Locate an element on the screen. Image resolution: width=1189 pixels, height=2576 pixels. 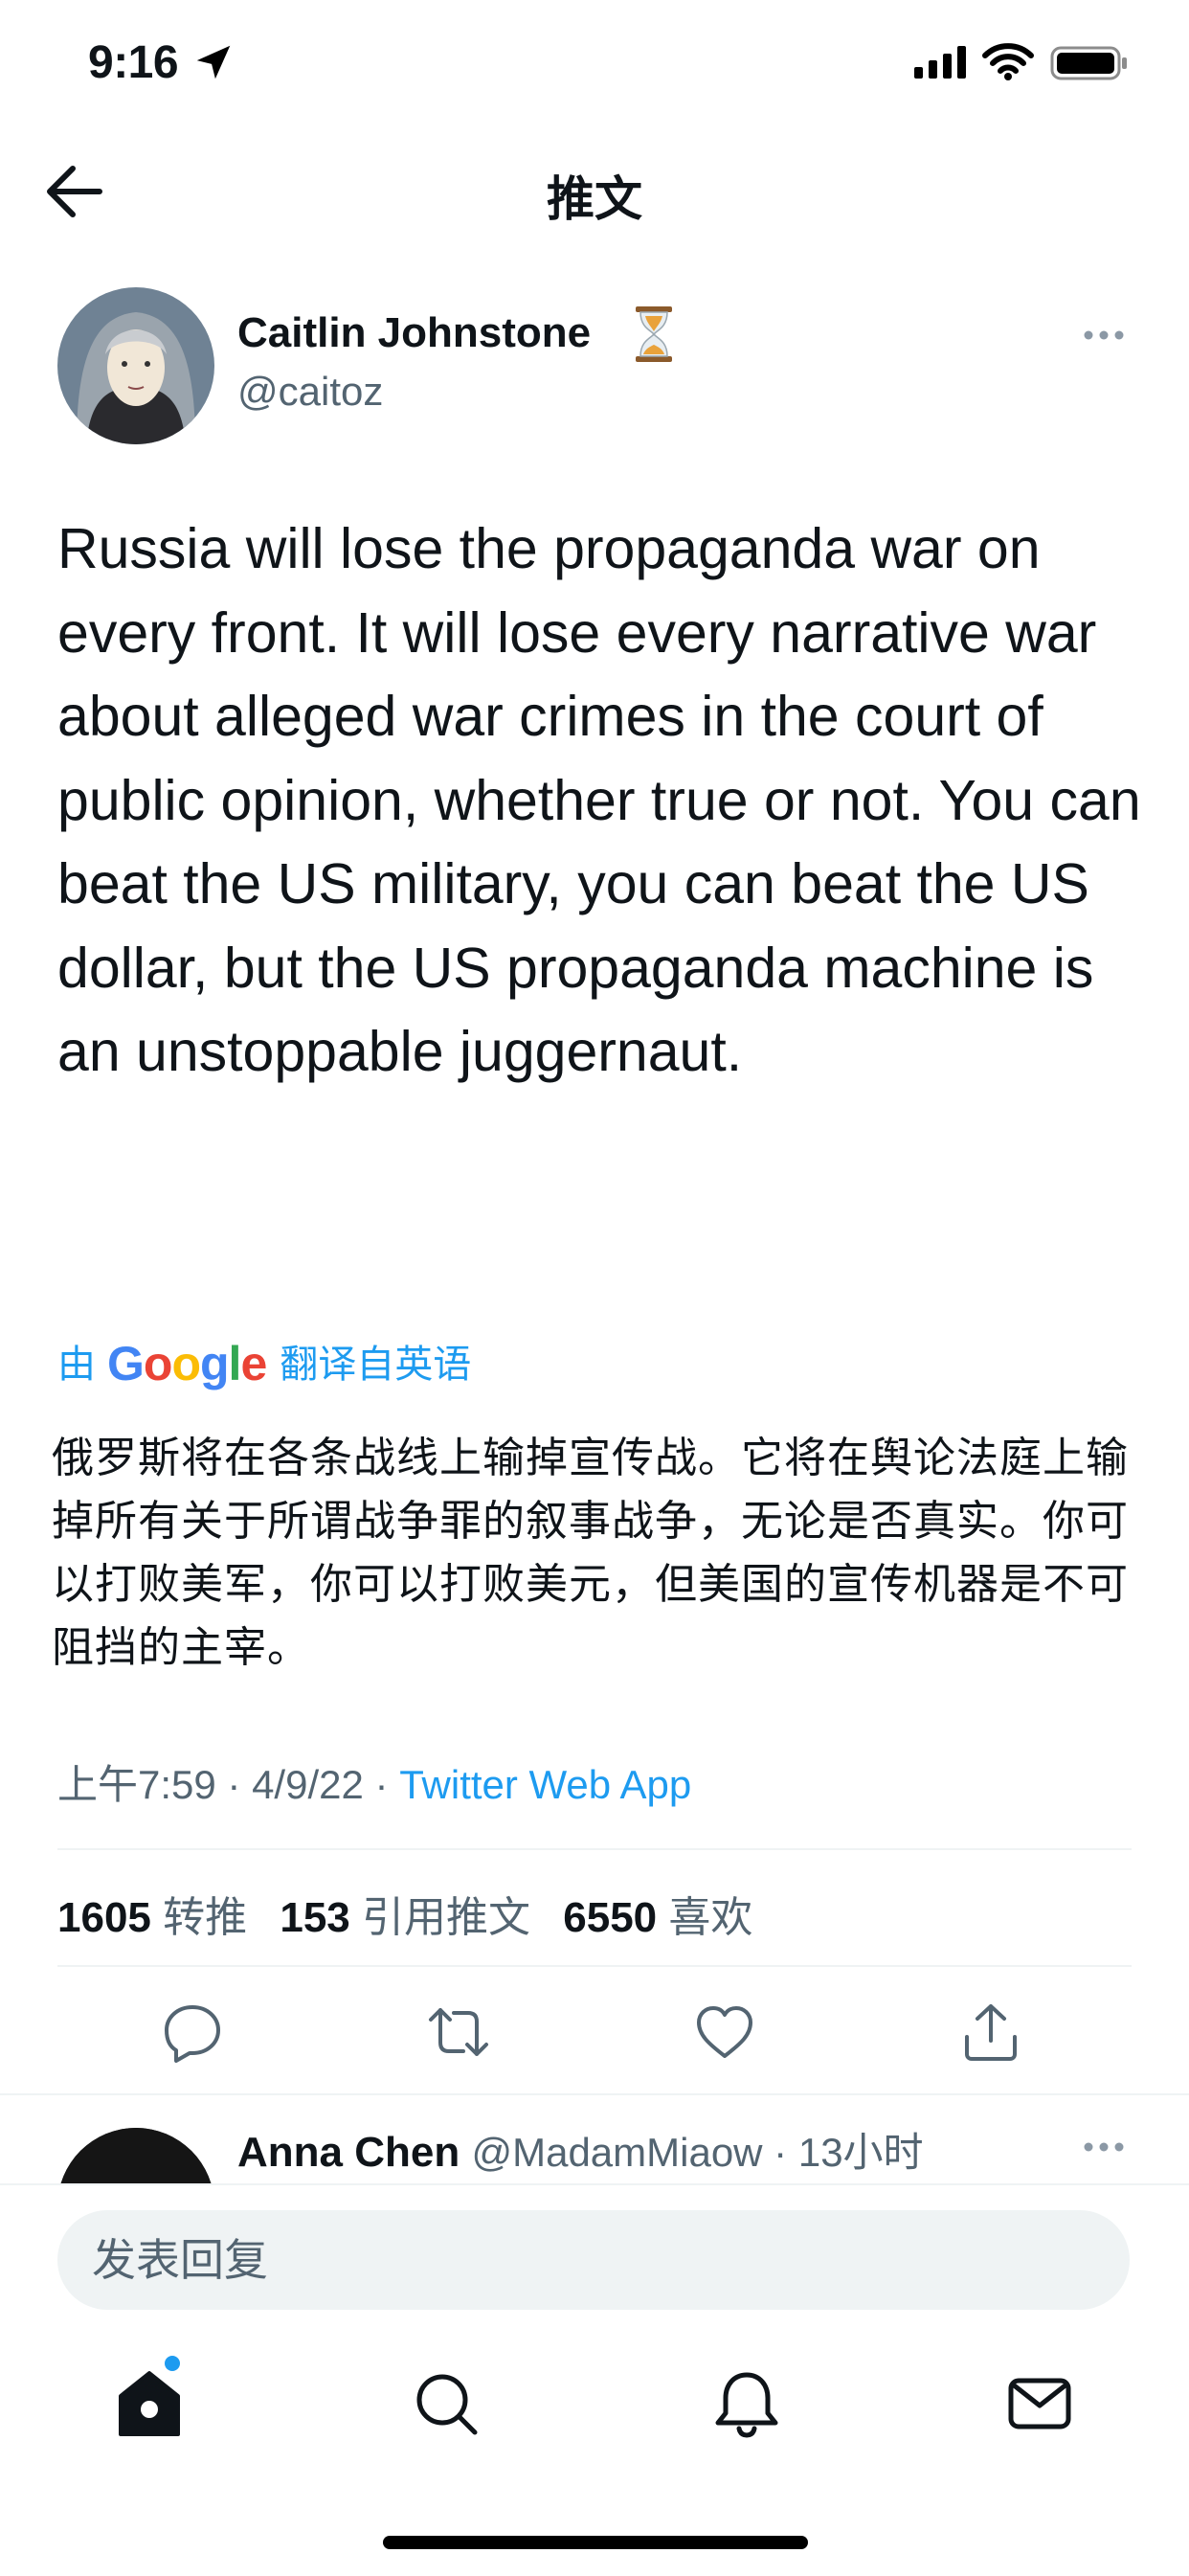
likes-stat: 6550 喜欢 is located at coordinates (657, 1917).